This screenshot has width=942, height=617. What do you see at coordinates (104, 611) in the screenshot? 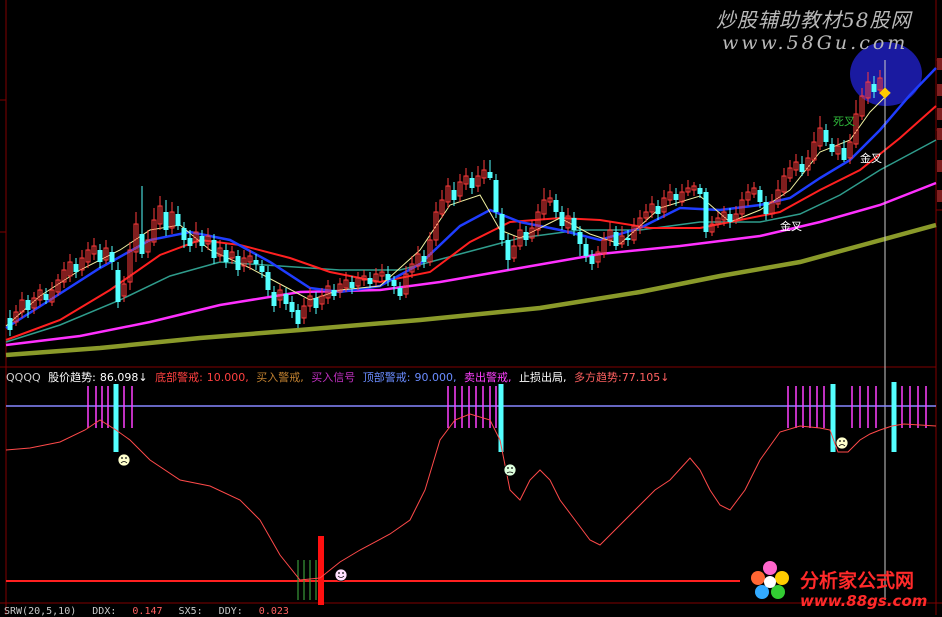
I see `ddx-label: DDX:` at bounding box center [104, 611].